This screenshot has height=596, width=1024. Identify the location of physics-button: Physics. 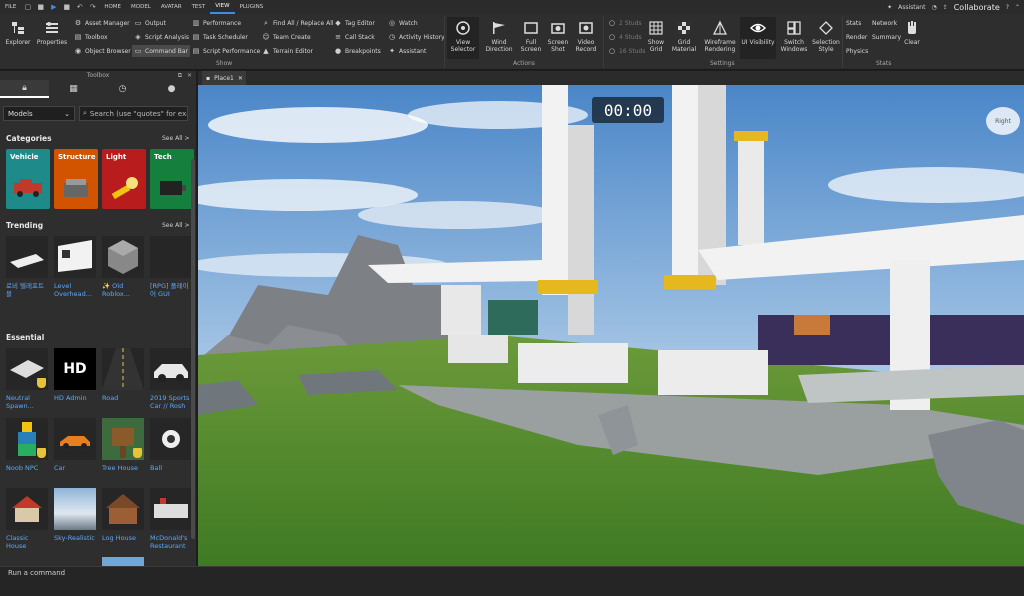
(857, 51).